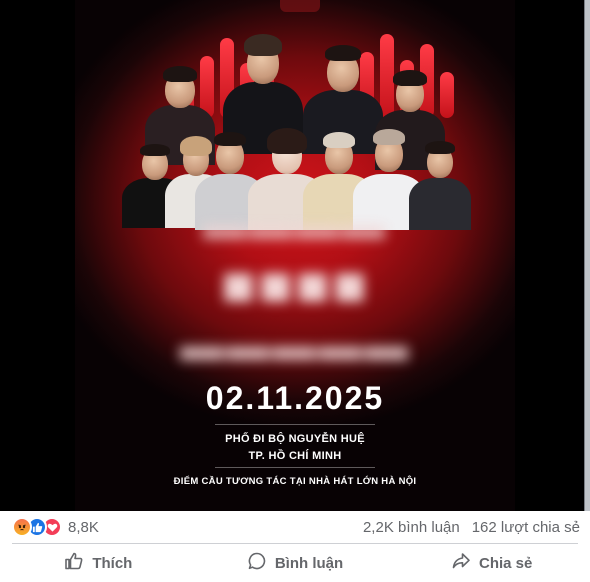 The height and width of the screenshot is (582, 590). What do you see at coordinates (411, 527) in the screenshot?
I see `comments-count-link: 2,2K bình luận` at bounding box center [411, 527].